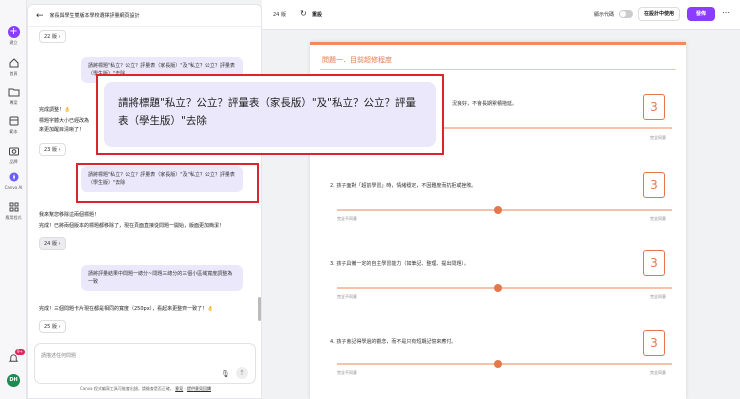 This screenshot has width=740, height=399. I want to click on footer-link: 意見, so click(179, 388).